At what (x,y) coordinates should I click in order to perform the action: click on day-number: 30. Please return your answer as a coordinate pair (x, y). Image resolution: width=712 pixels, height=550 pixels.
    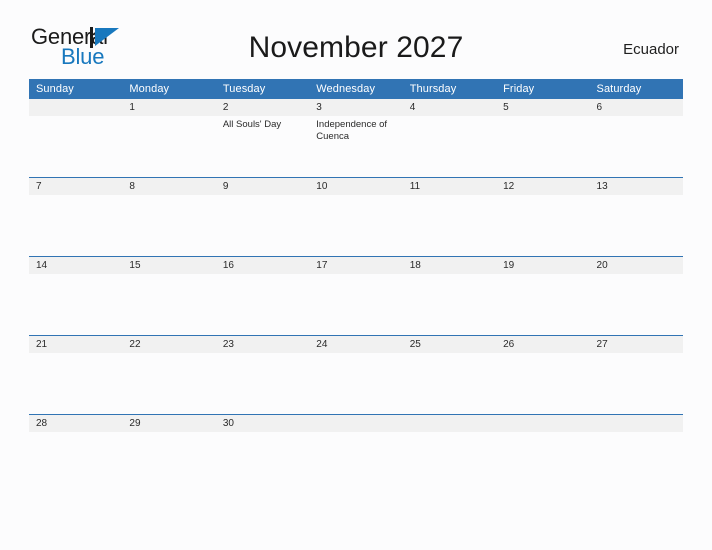
    Looking at the image, I should click on (262, 423).